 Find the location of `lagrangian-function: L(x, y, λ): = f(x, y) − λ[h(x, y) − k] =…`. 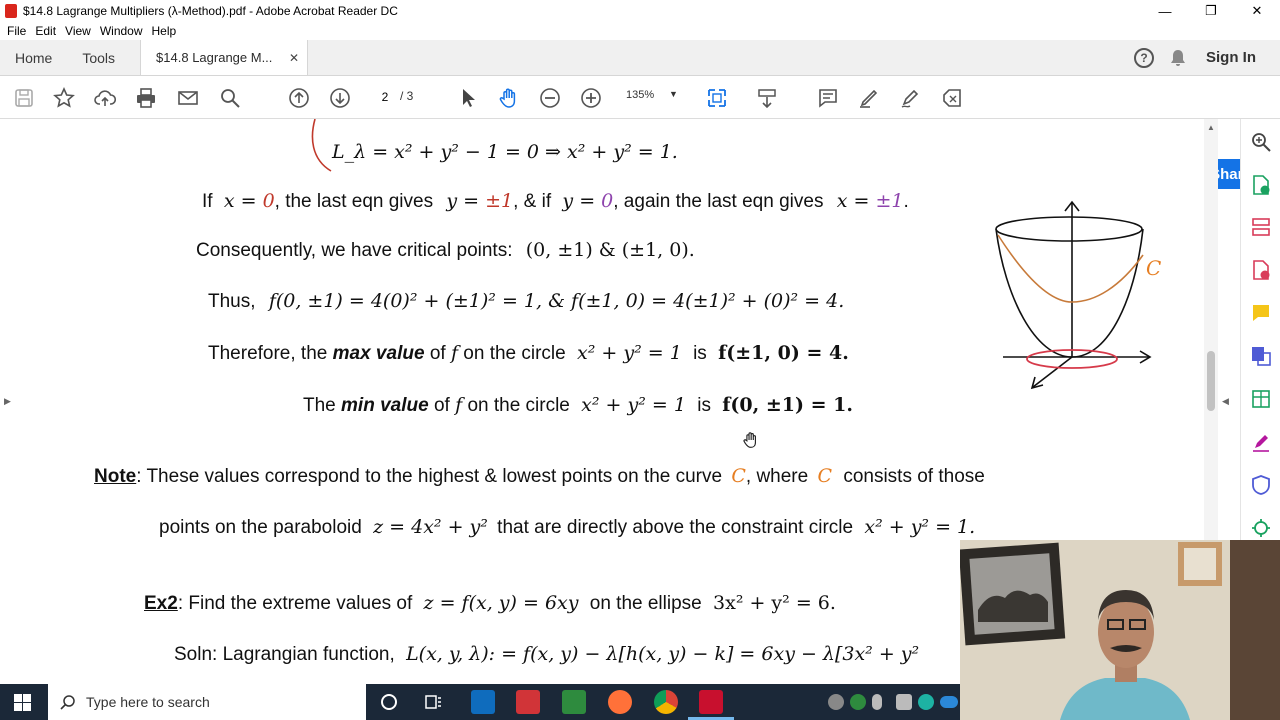

lagrangian-function: L(x, y, λ): = f(x, y) − λ[h(x, y) − k] =… is located at coordinates (663, 654).